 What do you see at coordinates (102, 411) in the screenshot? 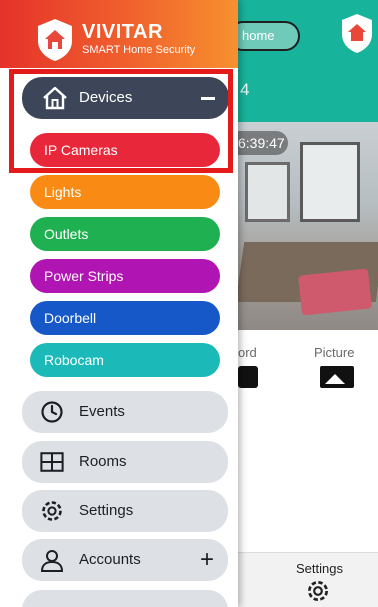
I see `events-label: Events` at bounding box center [102, 411].